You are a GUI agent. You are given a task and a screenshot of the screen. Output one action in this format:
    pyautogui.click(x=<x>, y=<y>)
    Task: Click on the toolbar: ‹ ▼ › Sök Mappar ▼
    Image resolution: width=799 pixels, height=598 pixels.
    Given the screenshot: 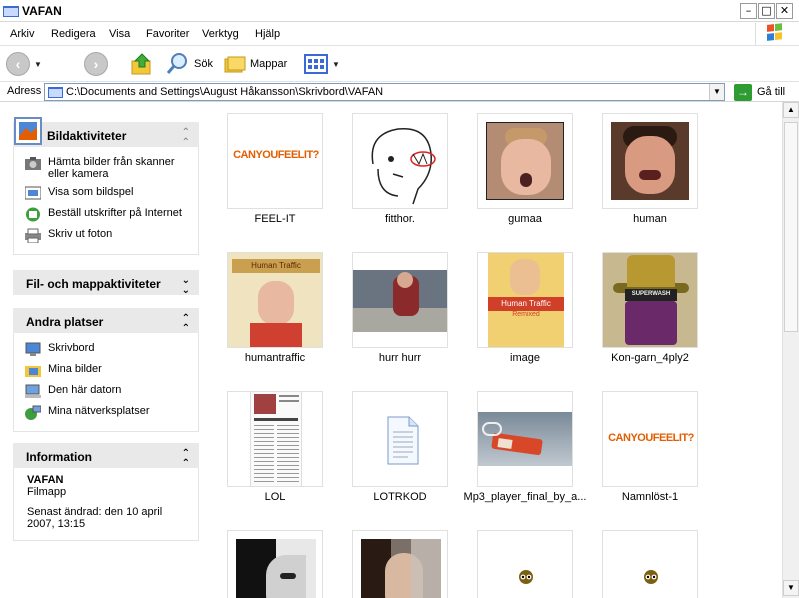 What is the action you would take?
    pyautogui.click(x=399, y=64)
    